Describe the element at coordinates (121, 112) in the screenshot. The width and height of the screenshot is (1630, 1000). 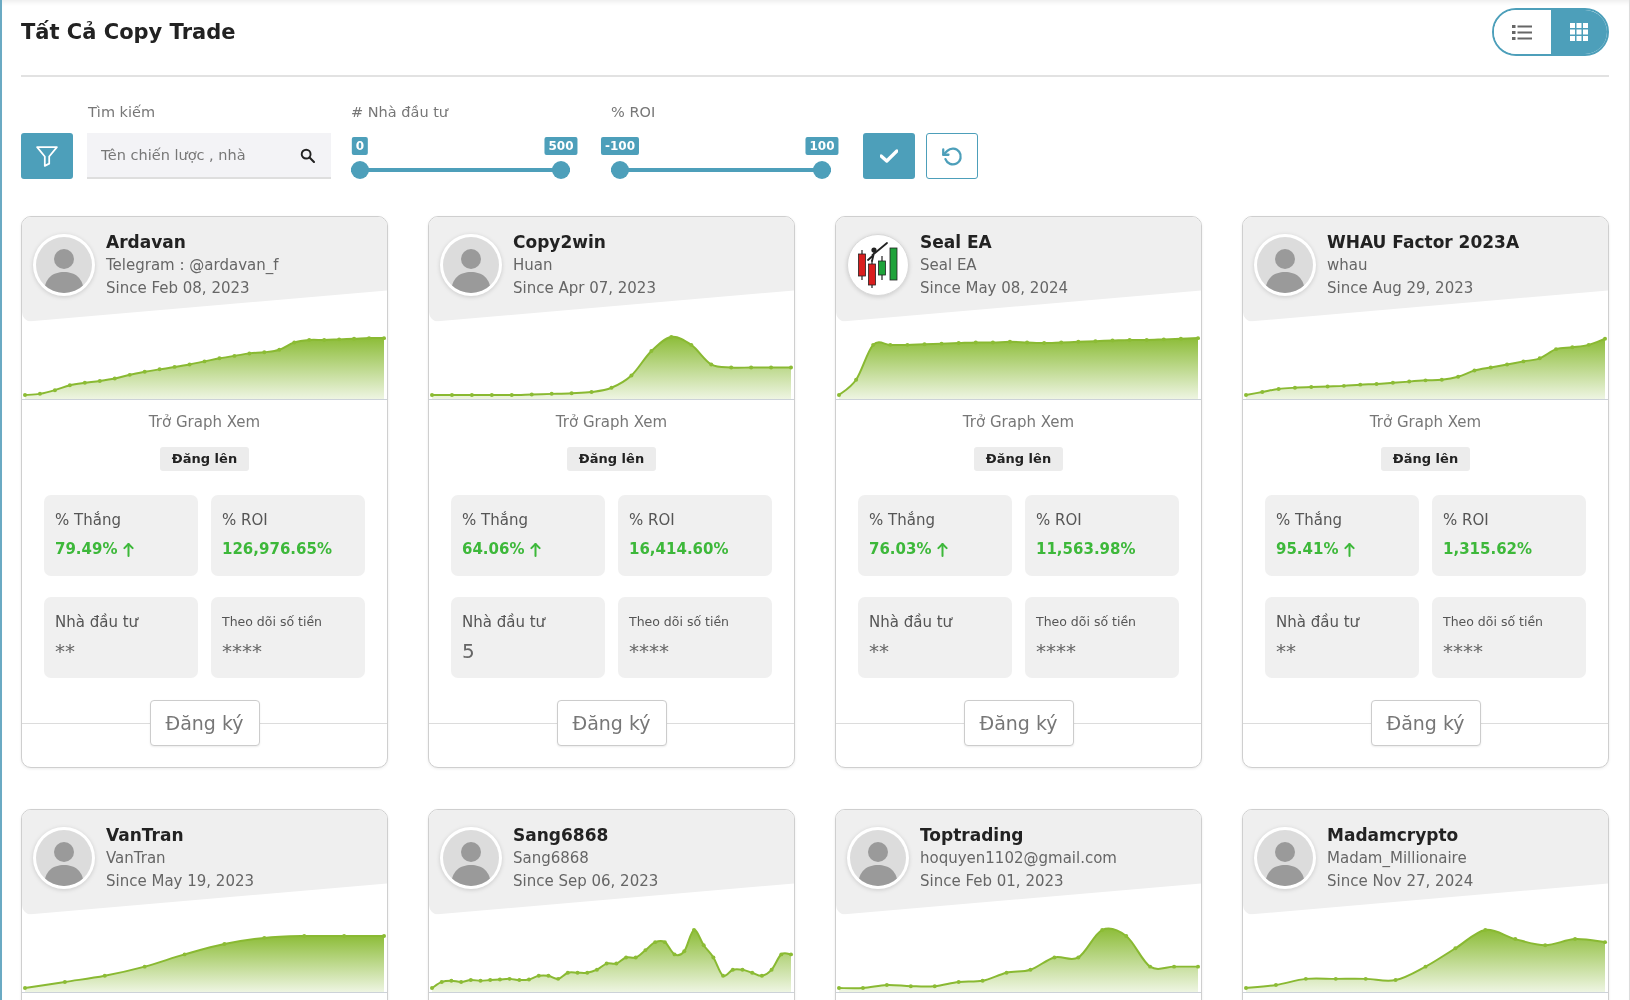
I see `search-label: Tìm kiếm` at that location.